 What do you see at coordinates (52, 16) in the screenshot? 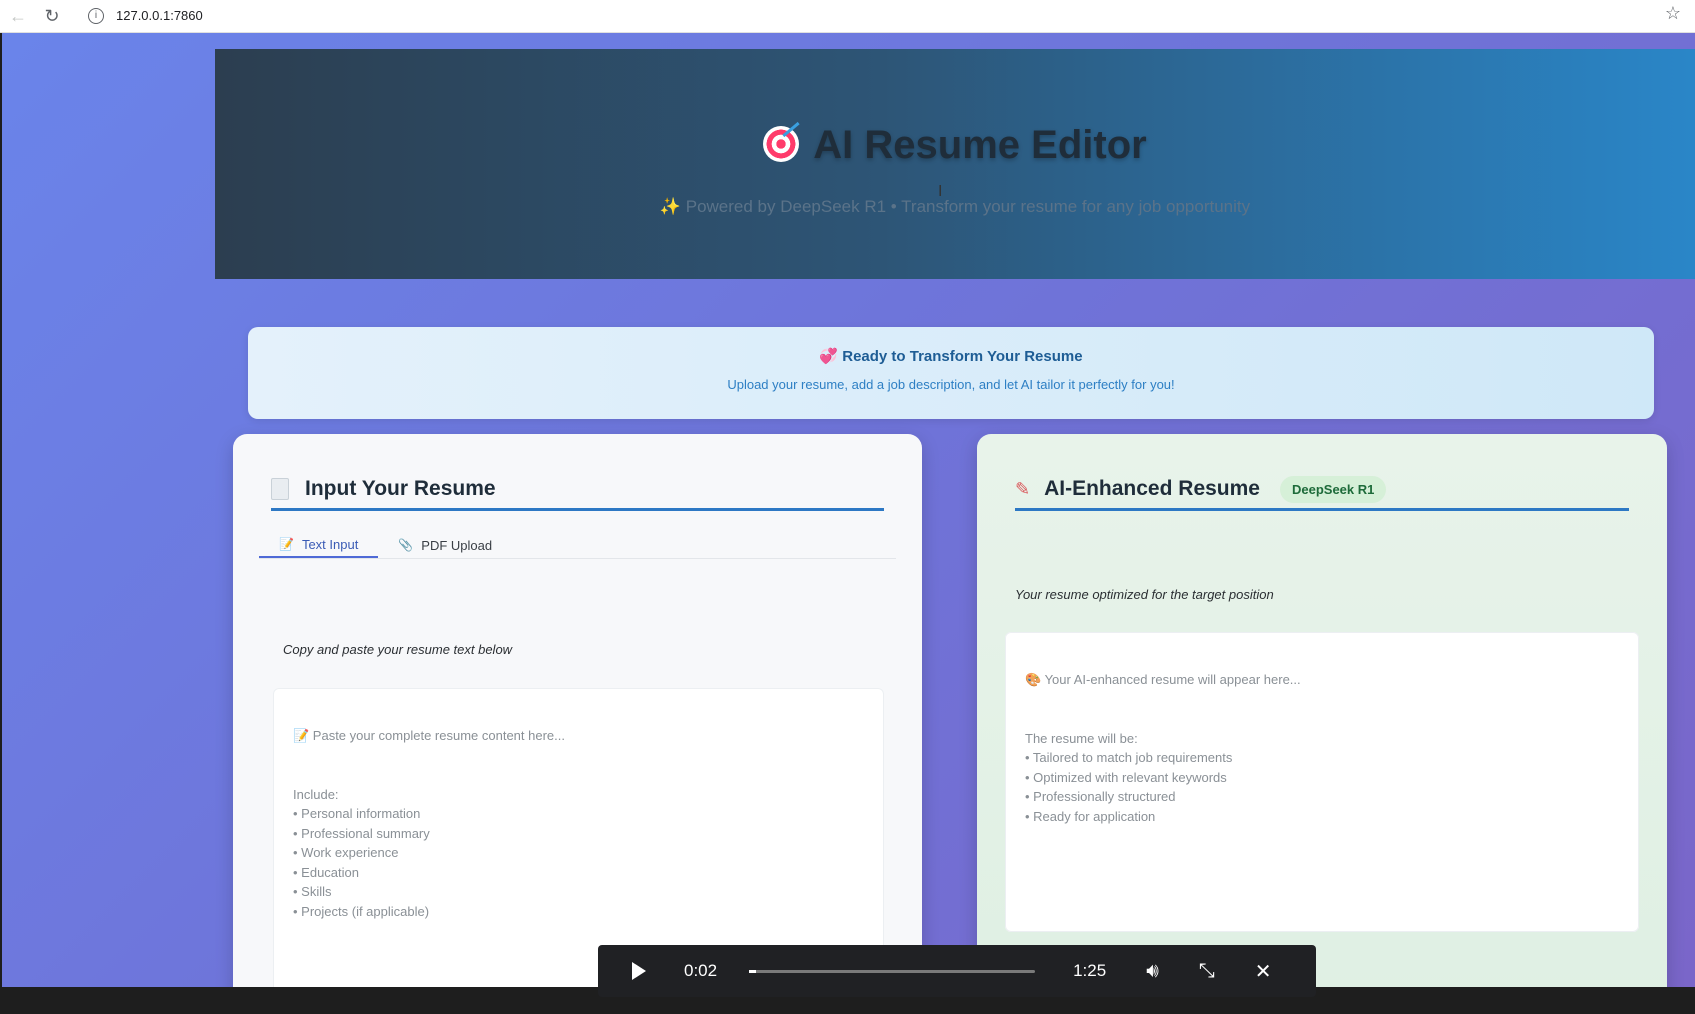
I see `reload-icon: ↻` at bounding box center [52, 16].